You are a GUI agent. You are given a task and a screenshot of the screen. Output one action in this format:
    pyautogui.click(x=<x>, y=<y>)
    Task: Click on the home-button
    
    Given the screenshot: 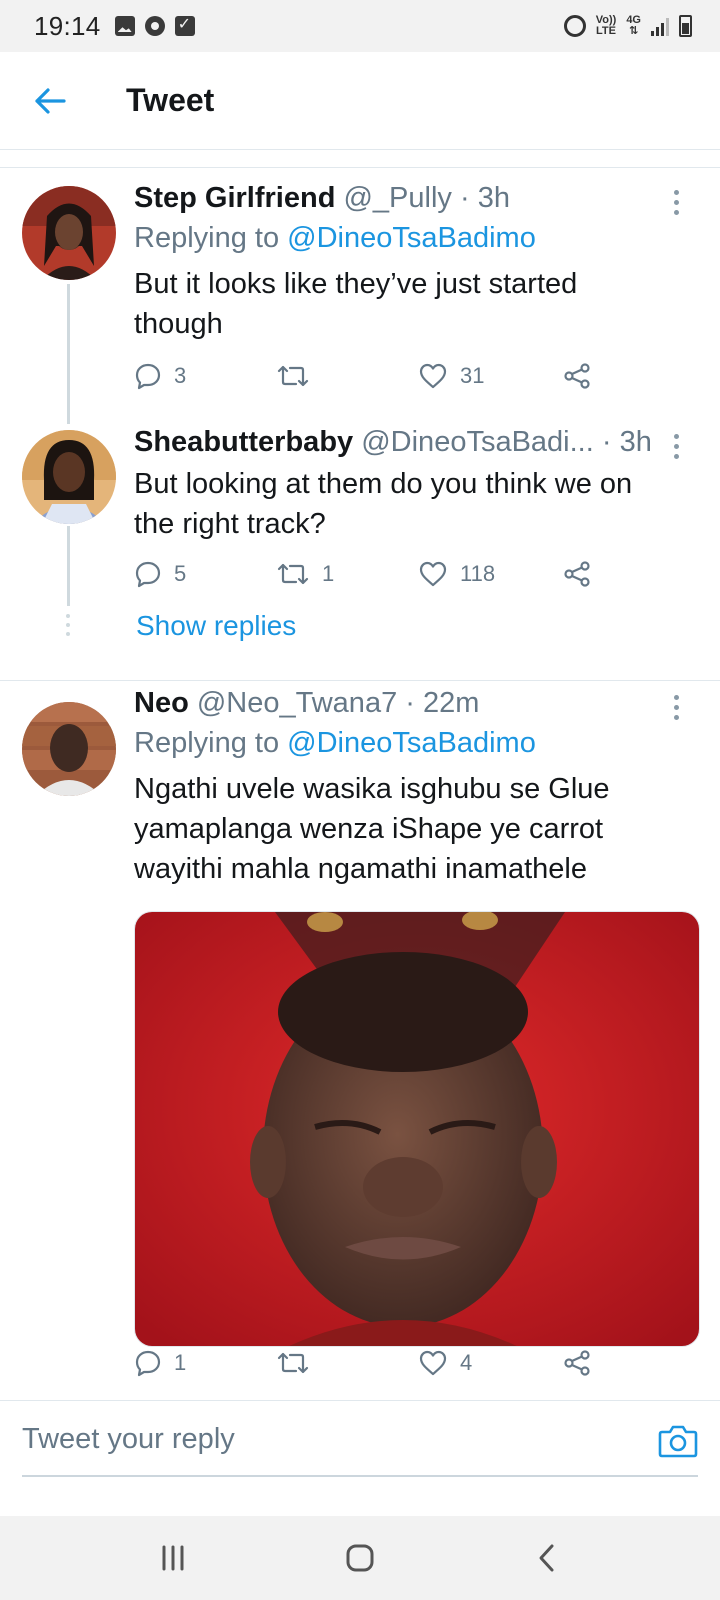 What is the action you would take?
    pyautogui.click(x=360, y=1558)
    